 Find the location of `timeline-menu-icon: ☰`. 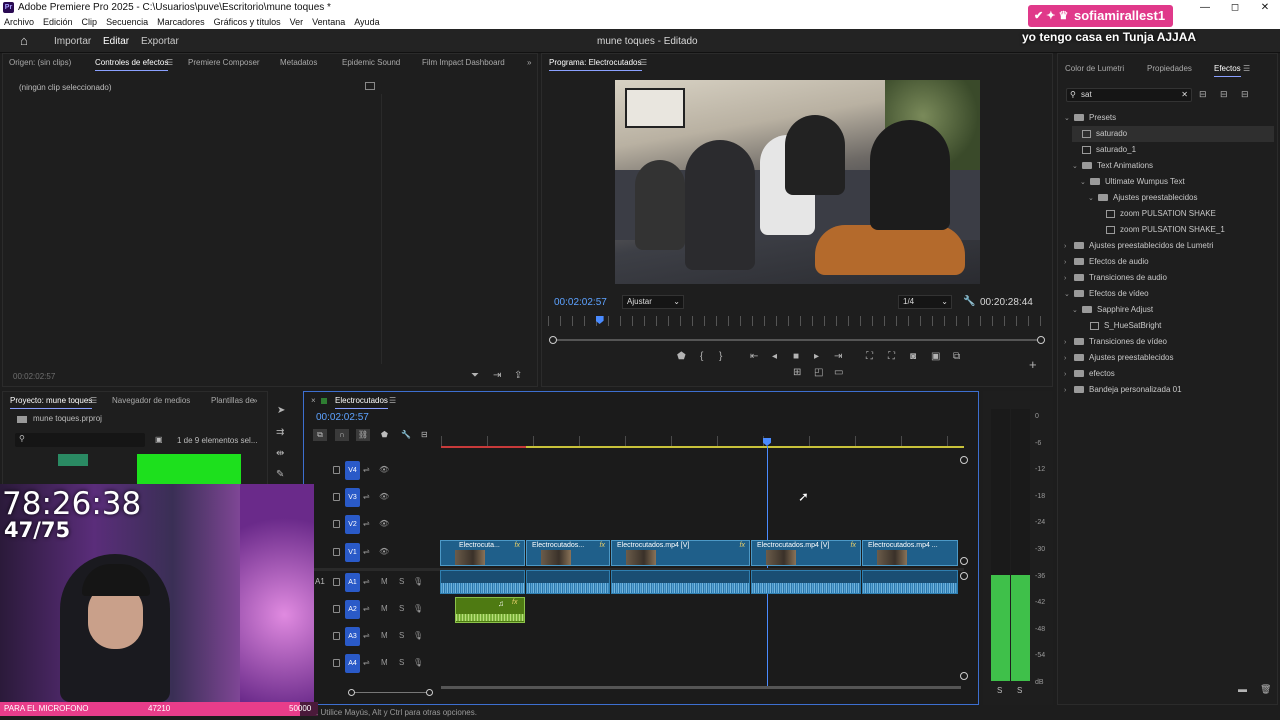

timeline-menu-icon: ☰ is located at coordinates (392, 400).